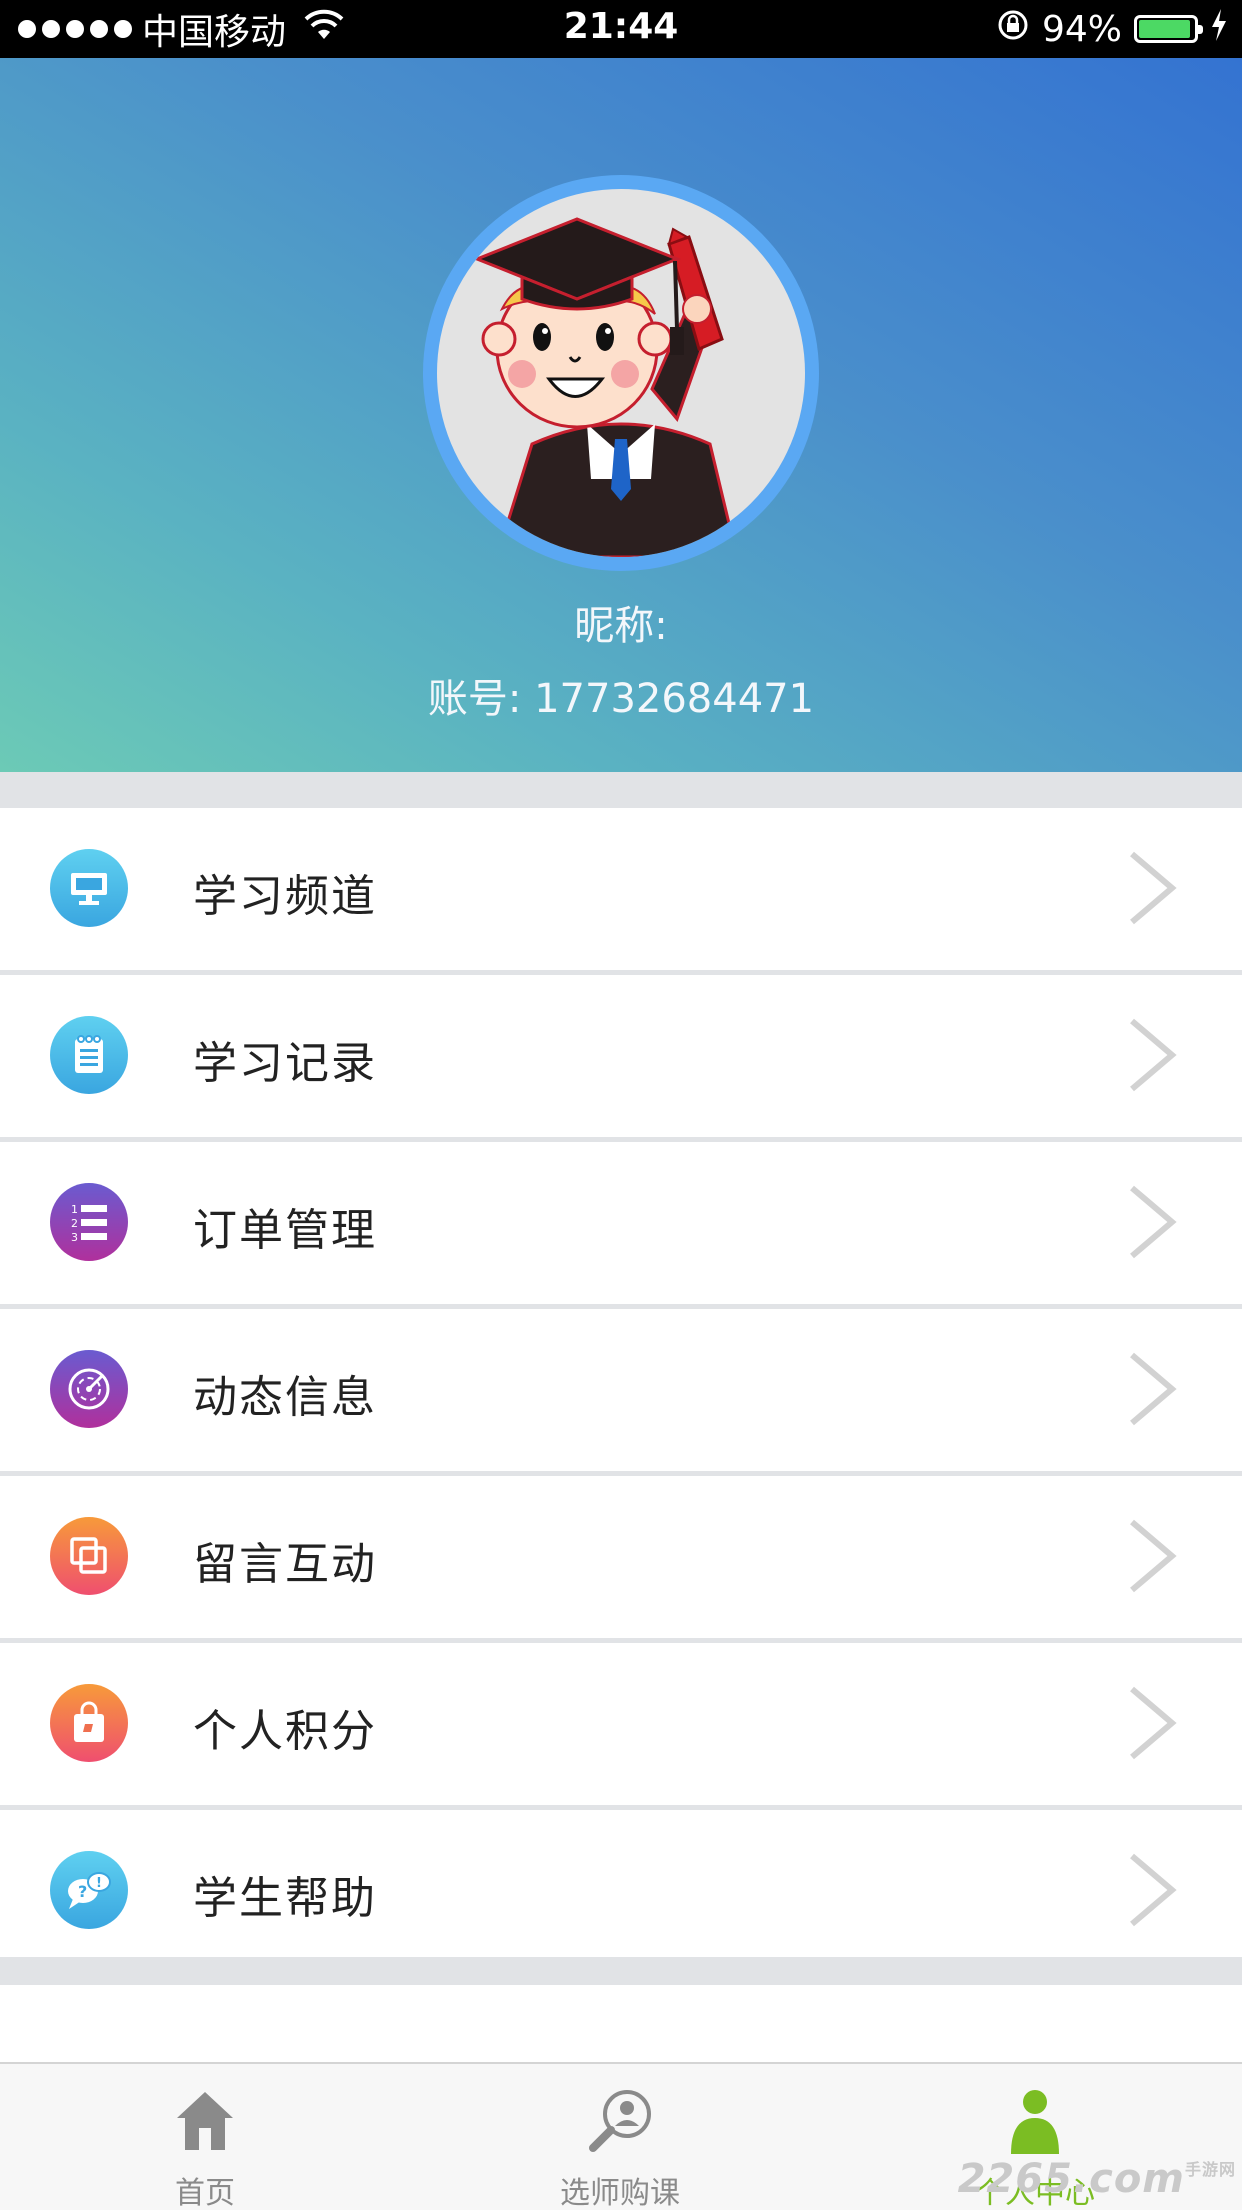 Image resolution: width=1242 pixels, height=2212 pixels. Describe the element at coordinates (621, 1225) in the screenshot. I see `menu-item-order-management: 123 订单管理` at that location.